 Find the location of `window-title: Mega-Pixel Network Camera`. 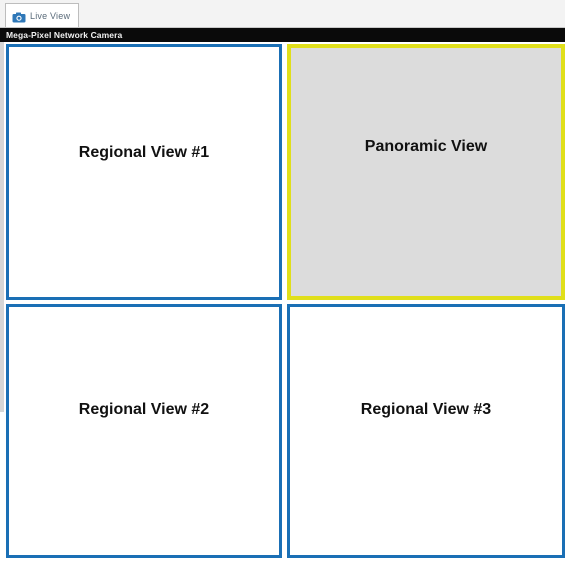

window-title: Mega-Pixel Network Camera is located at coordinates (64, 35).